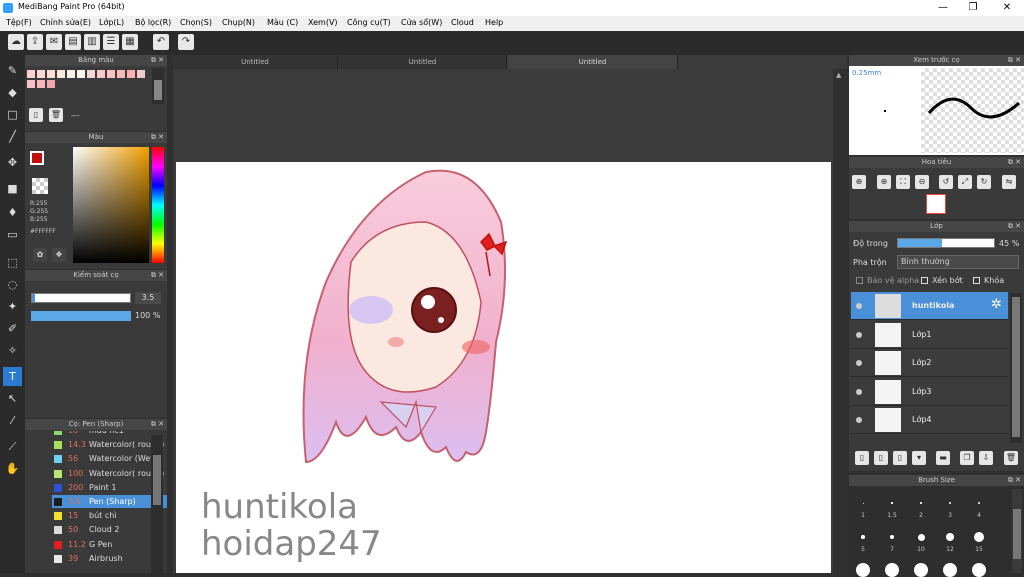  I want to click on palette-swatches, so click(89, 81).